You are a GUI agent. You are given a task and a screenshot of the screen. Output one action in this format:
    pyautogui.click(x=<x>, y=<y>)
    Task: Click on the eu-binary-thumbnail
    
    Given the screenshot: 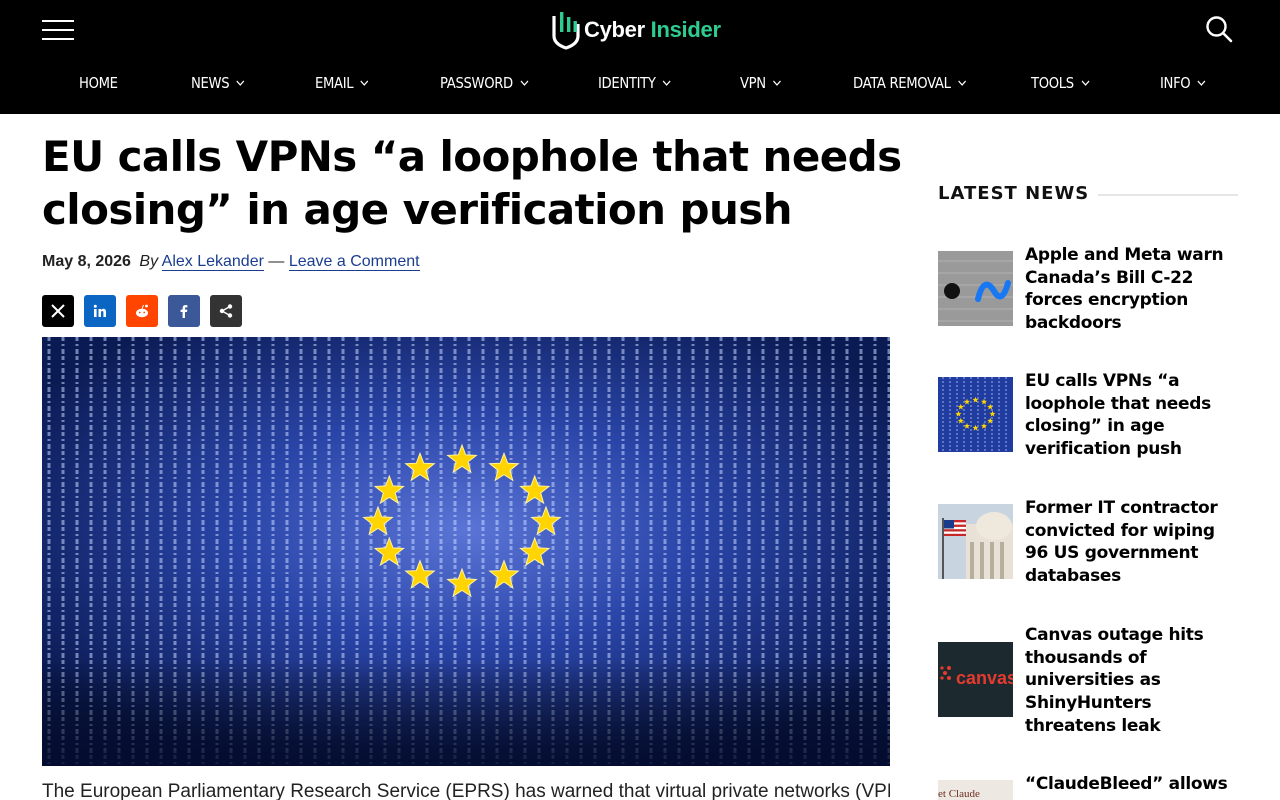 What is the action you would take?
    pyautogui.click(x=975, y=414)
    